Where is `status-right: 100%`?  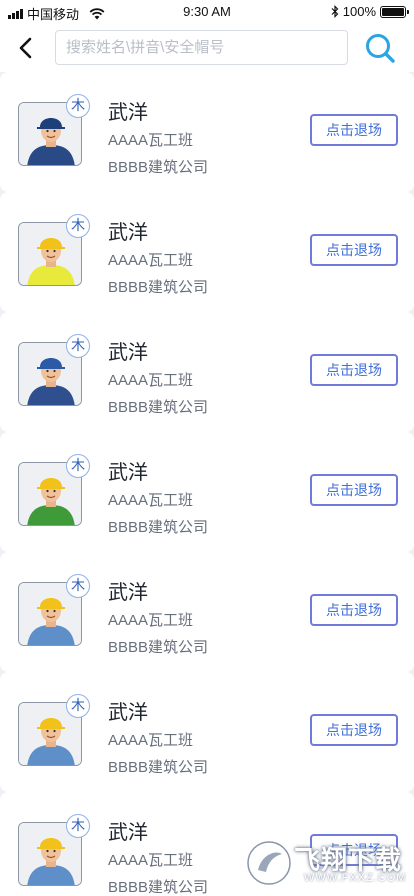
status-right: 100% is located at coordinates (370, 11).